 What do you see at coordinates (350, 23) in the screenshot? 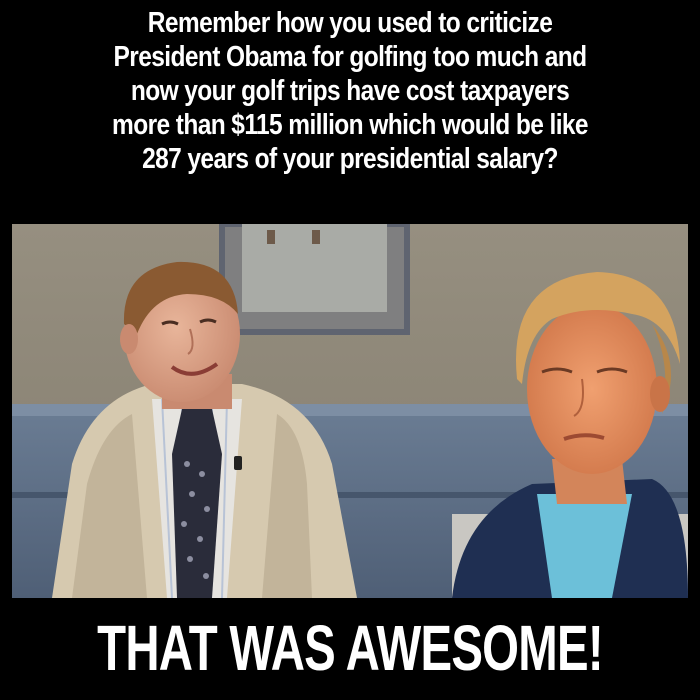
I see `caption-line-1: Remember how you used to criticize` at bounding box center [350, 23].